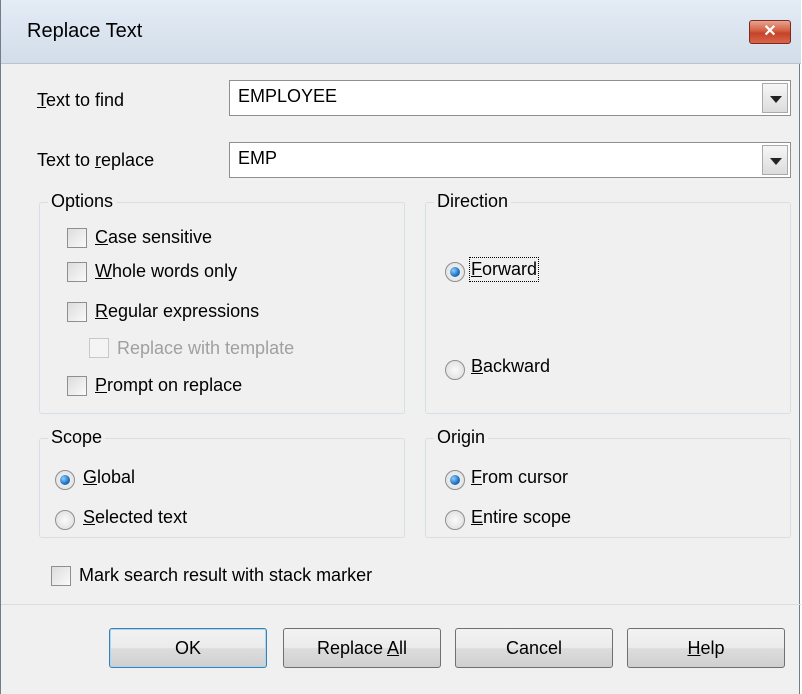 This screenshot has height=694, width=802. I want to click on direction-caption: Direction, so click(473, 201).